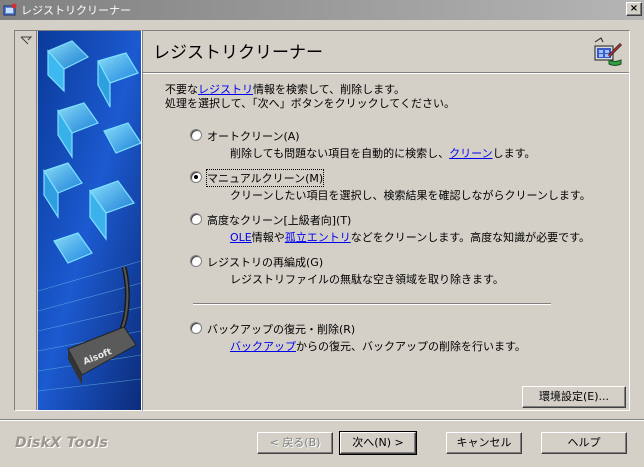 Image resolution: width=644 pixels, height=467 pixels. Describe the element at coordinates (265, 262) in the screenshot. I see `reorganize-label: レジストリの再編成(G)` at that location.